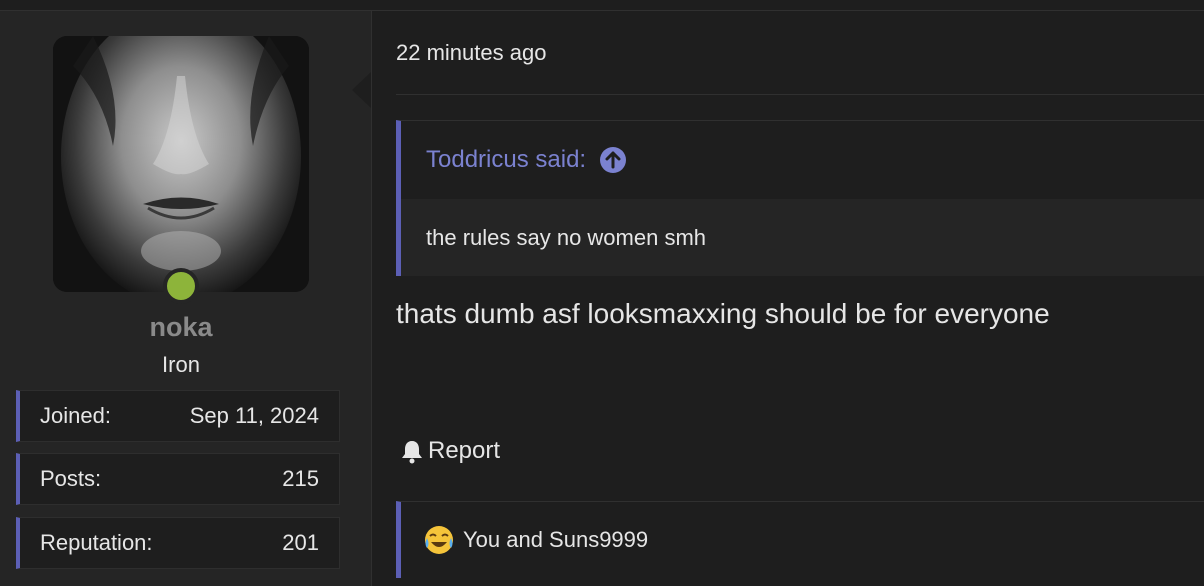 This screenshot has width=1204, height=586. What do you see at coordinates (800, 539) in the screenshot?
I see `reactions-bar: You and Suns9999` at bounding box center [800, 539].